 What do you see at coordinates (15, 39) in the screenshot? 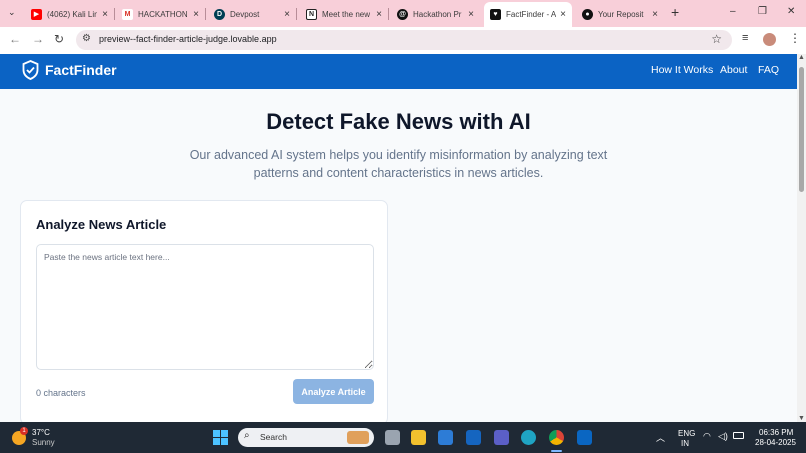
I see `back-icon: ←` at bounding box center [15, 39].